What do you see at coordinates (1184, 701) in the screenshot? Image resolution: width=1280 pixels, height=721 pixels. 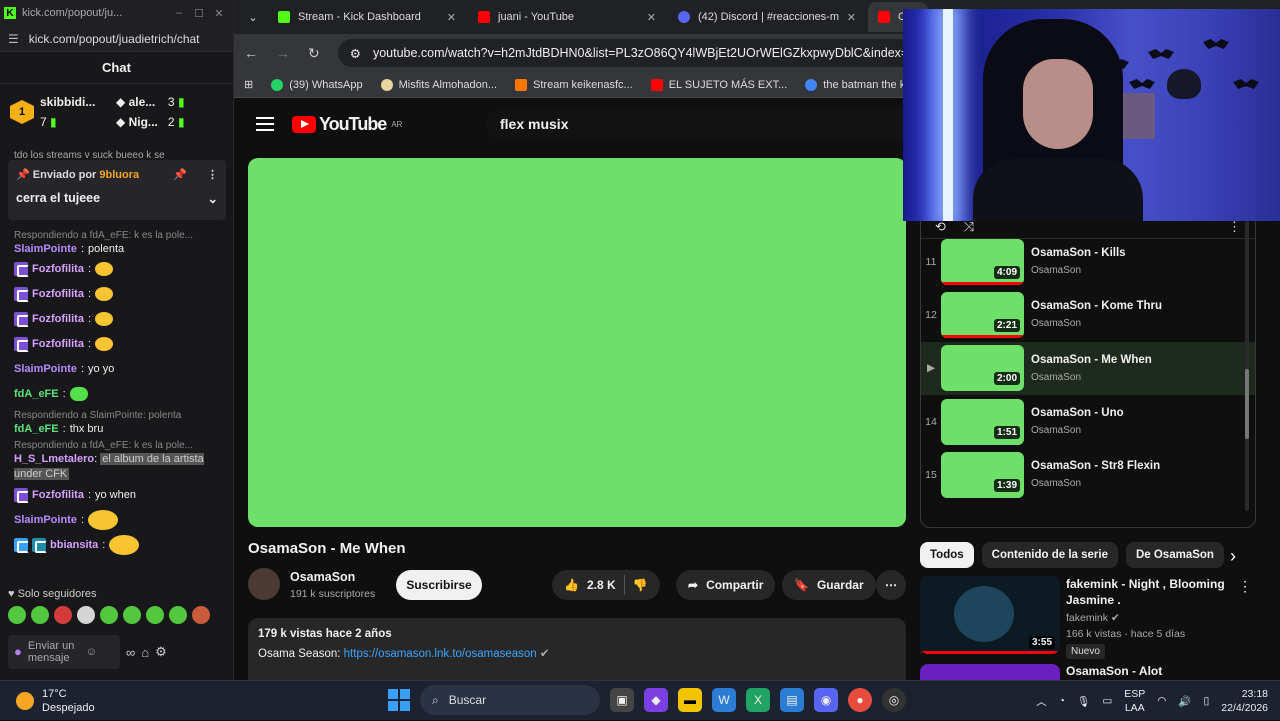 I see `volume-icon: 🔊` at bounding box center [1184, 701].